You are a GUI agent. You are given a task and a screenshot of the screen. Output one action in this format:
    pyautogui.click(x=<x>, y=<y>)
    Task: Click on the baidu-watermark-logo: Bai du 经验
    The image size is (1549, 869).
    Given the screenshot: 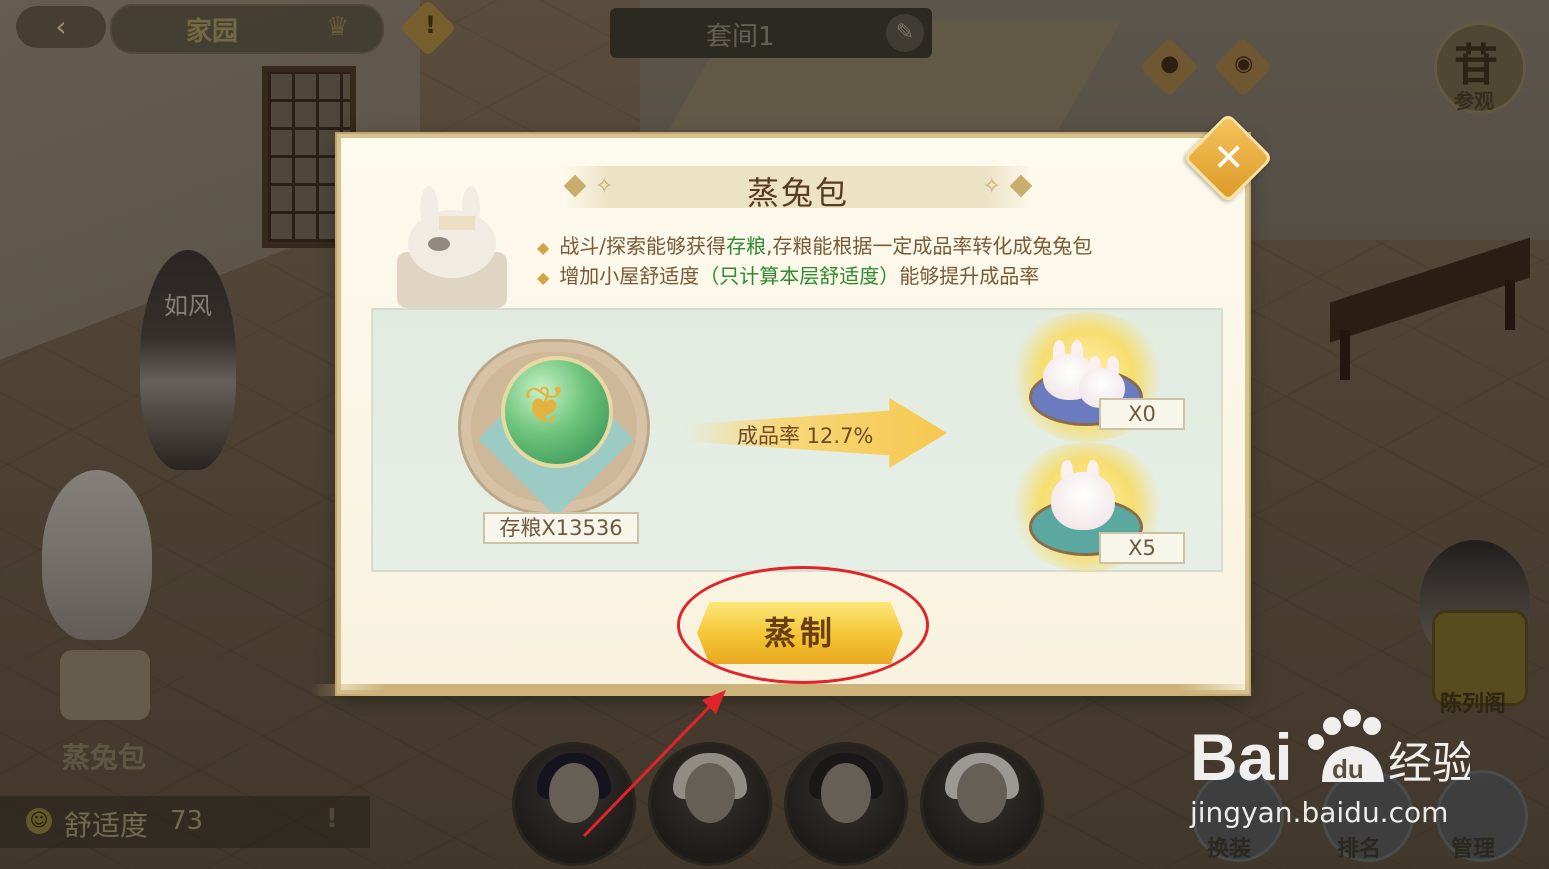 What is the action you would take?
    pyautogui.click(x=1330, y=750)
    